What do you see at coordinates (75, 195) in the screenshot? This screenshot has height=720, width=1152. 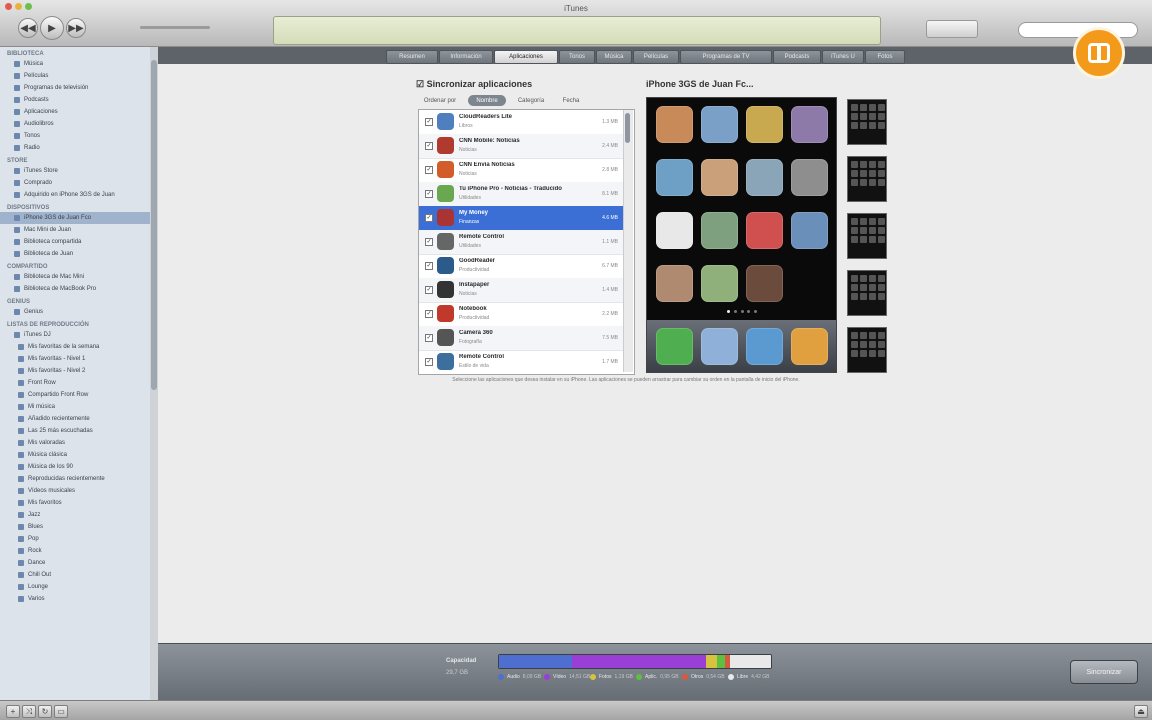 I see `sidebar-item: Adquirido en iPhone 3GS de Juan` at bounding box center [75, 195].